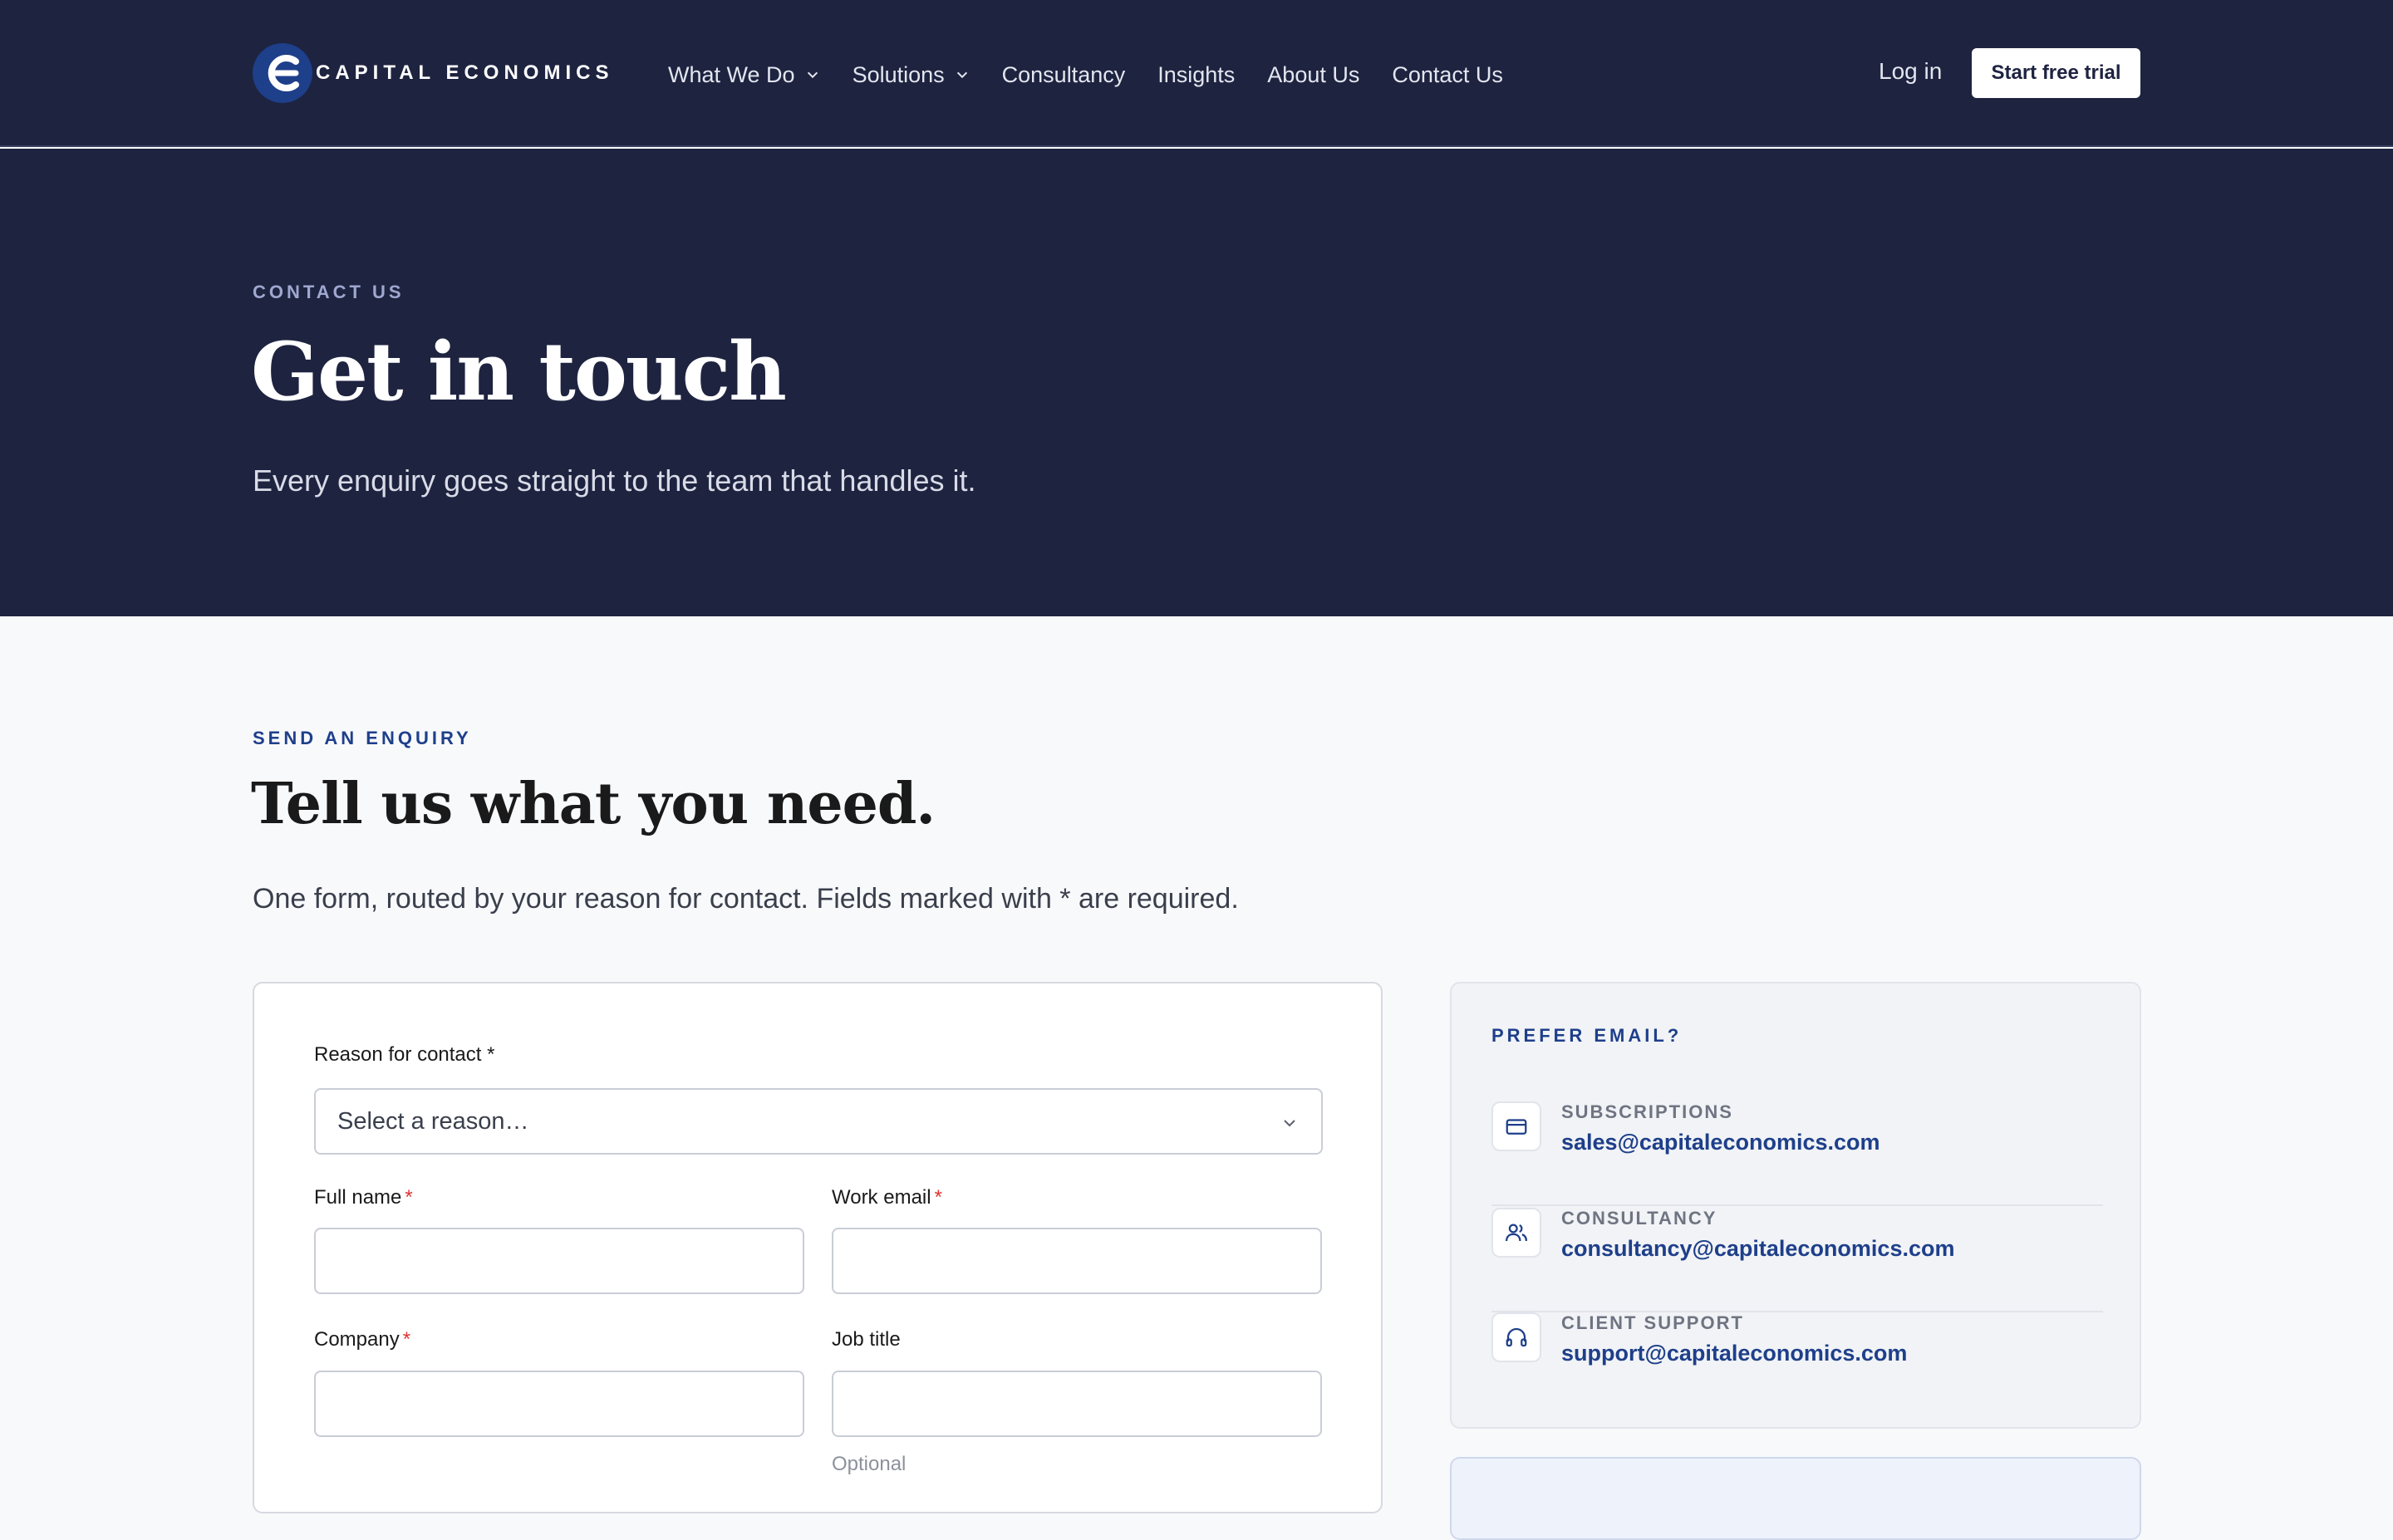 The image size is (2393, 1540). I want to click on nav-contact-us: Contact Us, so click(1447, 75).